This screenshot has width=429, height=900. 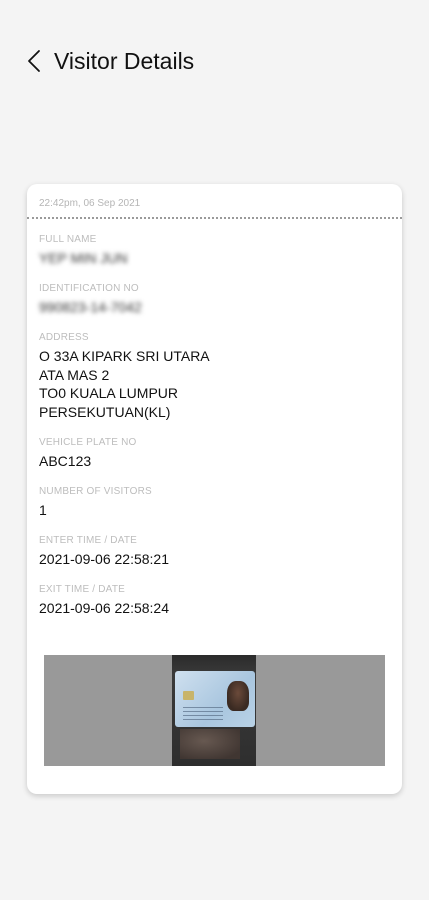 What do you see at coordinates (238, 696) in the screenshot?
I see `id-face-photo` at bounding box center [238, 696].